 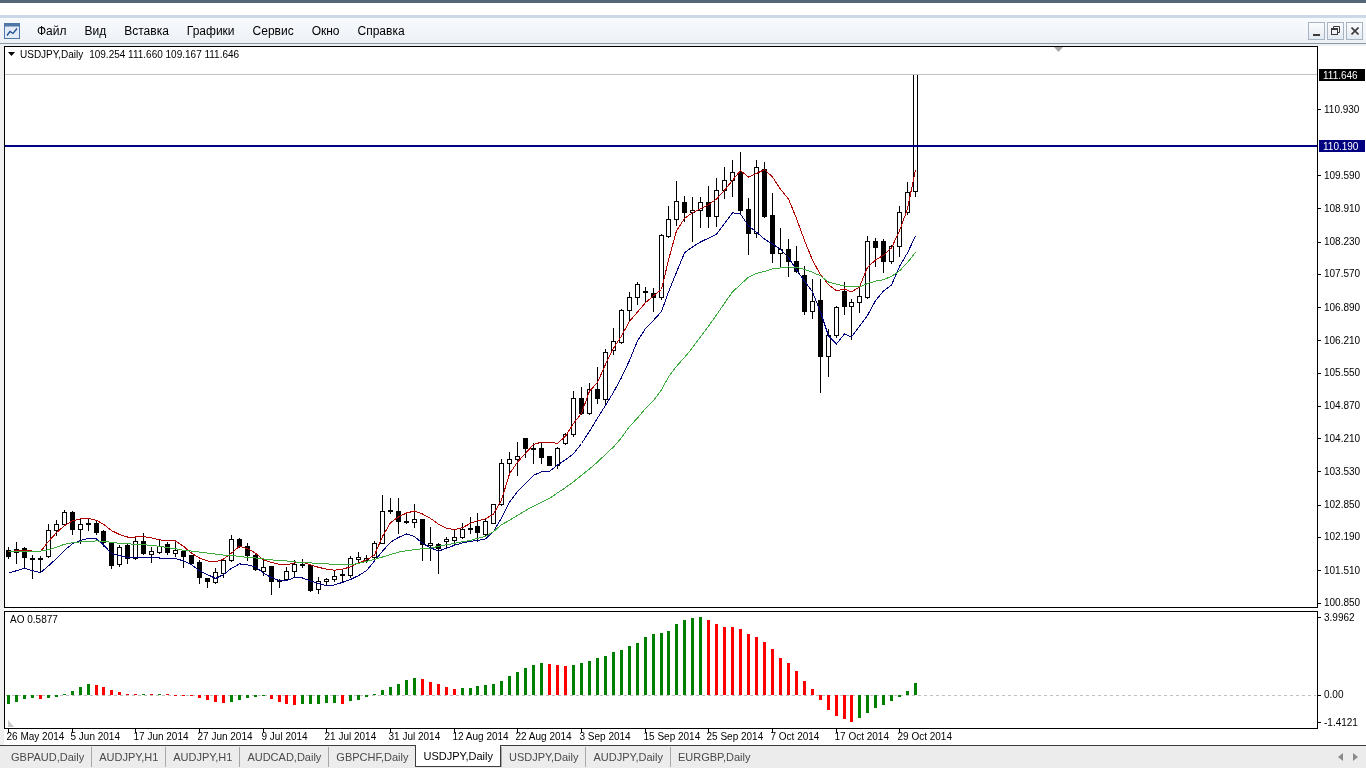 I want to click on ref-line-label: 110.190, so click(x=1341, y=146).